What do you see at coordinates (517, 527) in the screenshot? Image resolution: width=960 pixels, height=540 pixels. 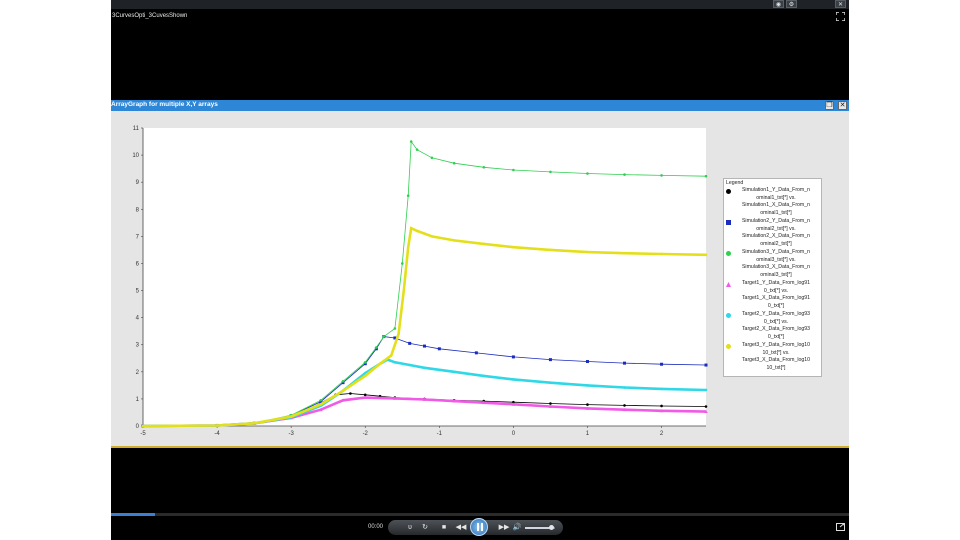 I see `volume-icon: 🔊` at bounding box center [517, 527].